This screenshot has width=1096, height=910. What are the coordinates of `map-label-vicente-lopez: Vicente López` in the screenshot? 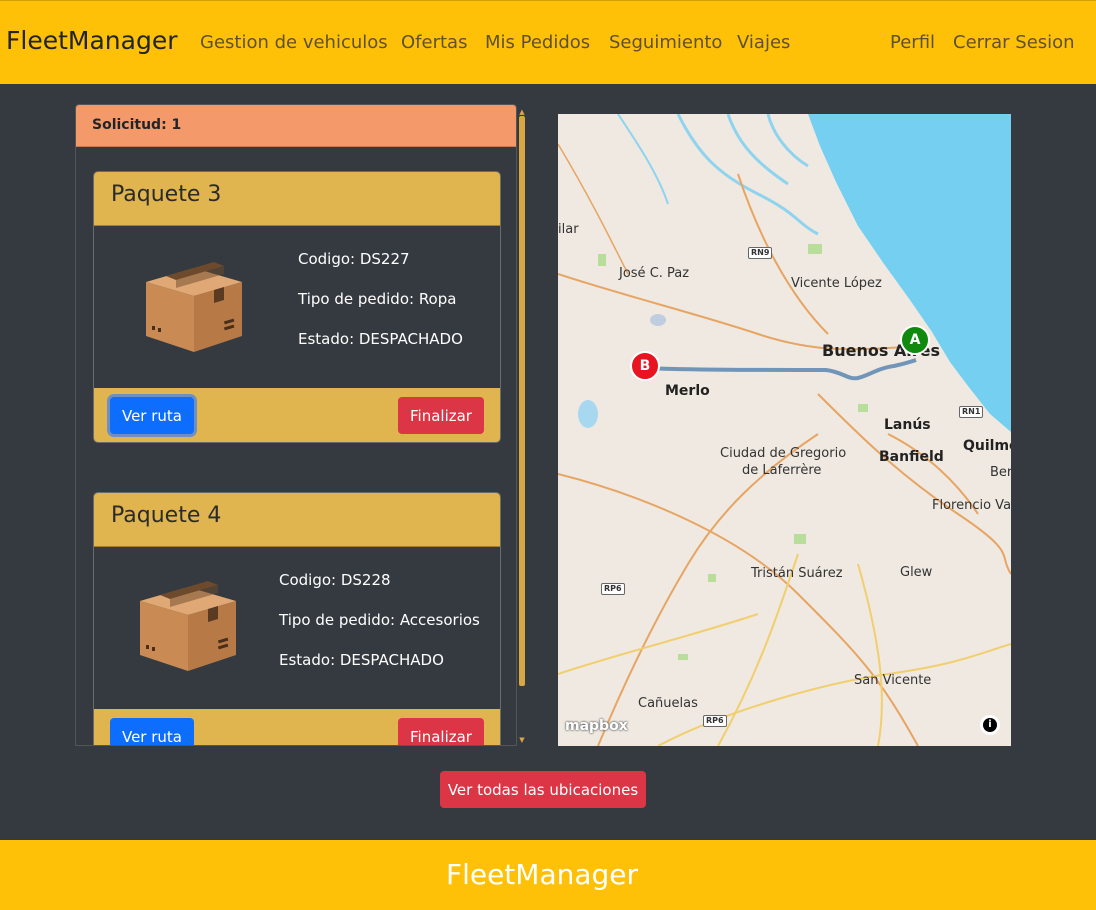 It's located at (836, 283).